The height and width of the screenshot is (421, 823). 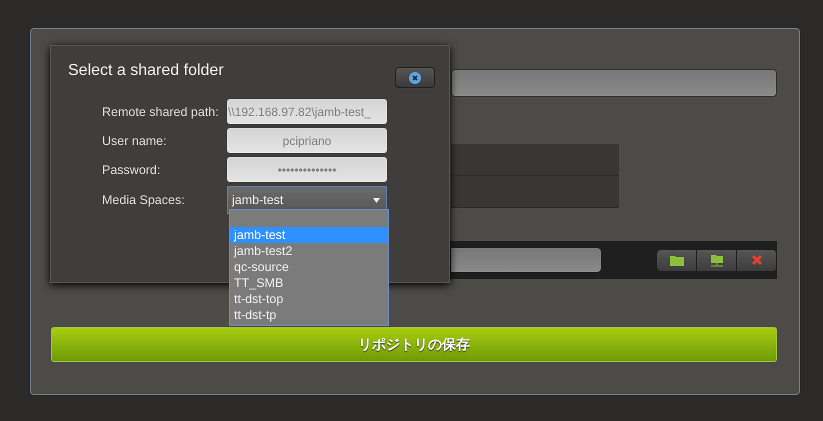 What do you see at coordinates (309, 267) in the screenshot?
I see `dropdown-option: qc-source` at bounding box center [309, 267].